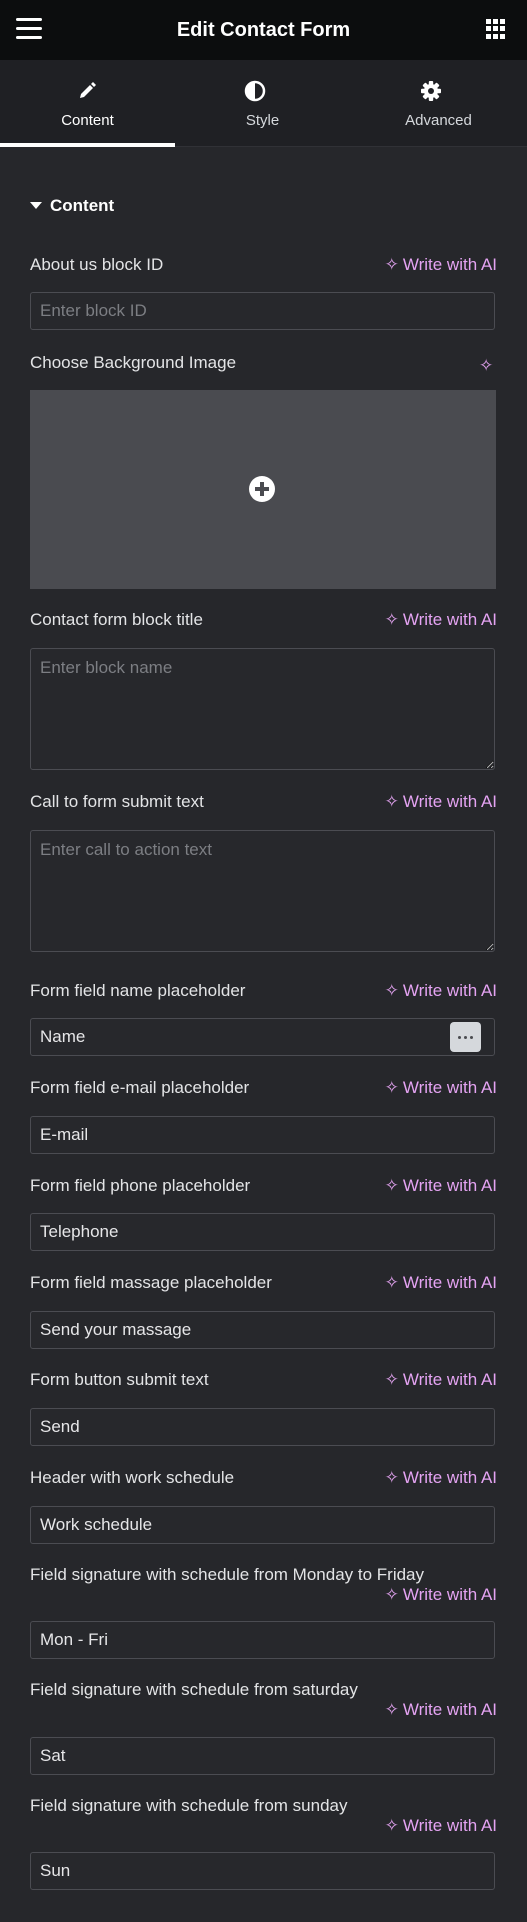 The height and width of the screenshot is (1922, 527). Describe the element at coordinates (140, 1087) in the screenshot. I see `field-label-email-placeholder: Form field e-mail placeholder` at that location.